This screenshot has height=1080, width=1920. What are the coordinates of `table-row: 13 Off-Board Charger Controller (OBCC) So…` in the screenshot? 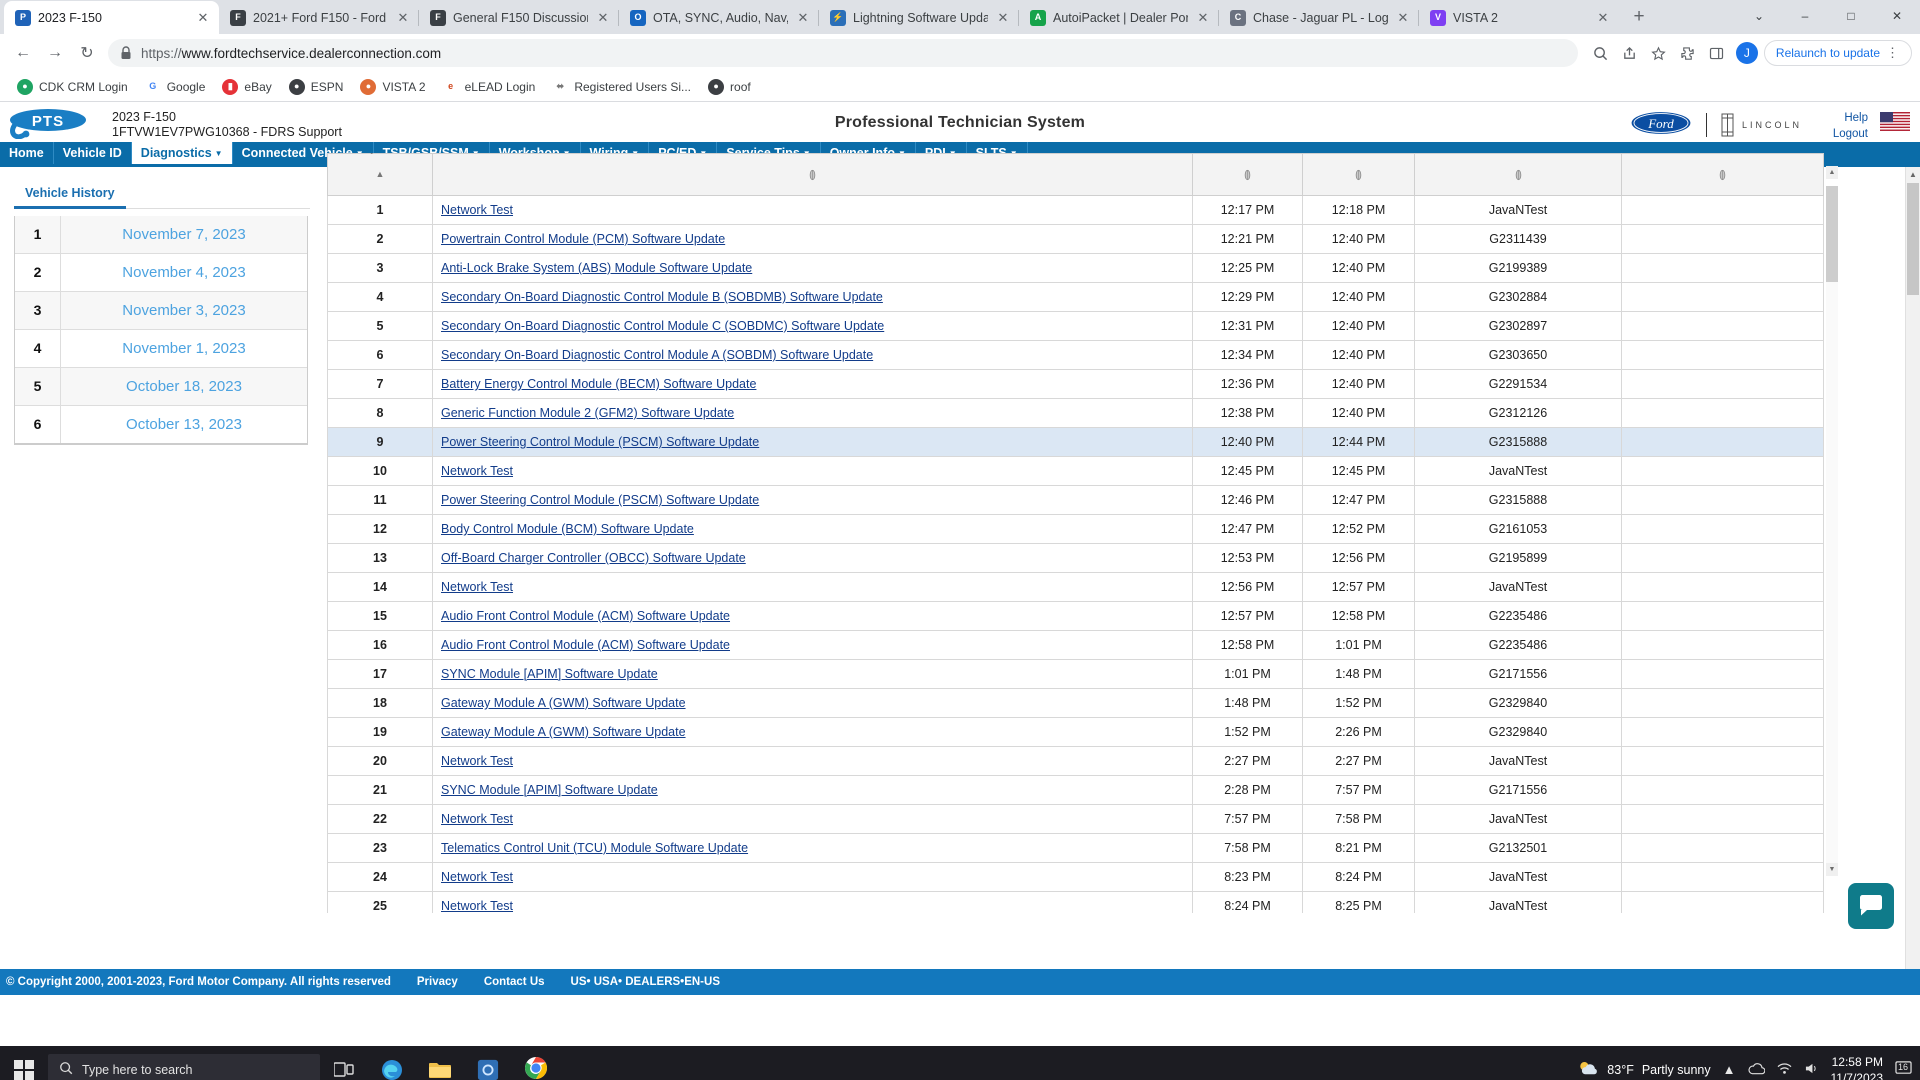 It's located at (1075, 558).